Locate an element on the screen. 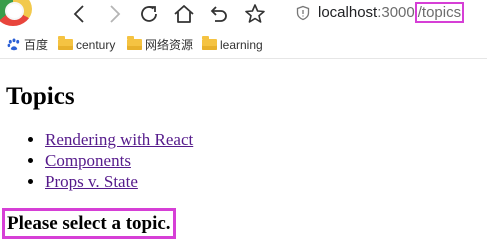 This screenshot has width=487, height=241. bookmark-baidu: 百度 is located at coordinates (27, 45).